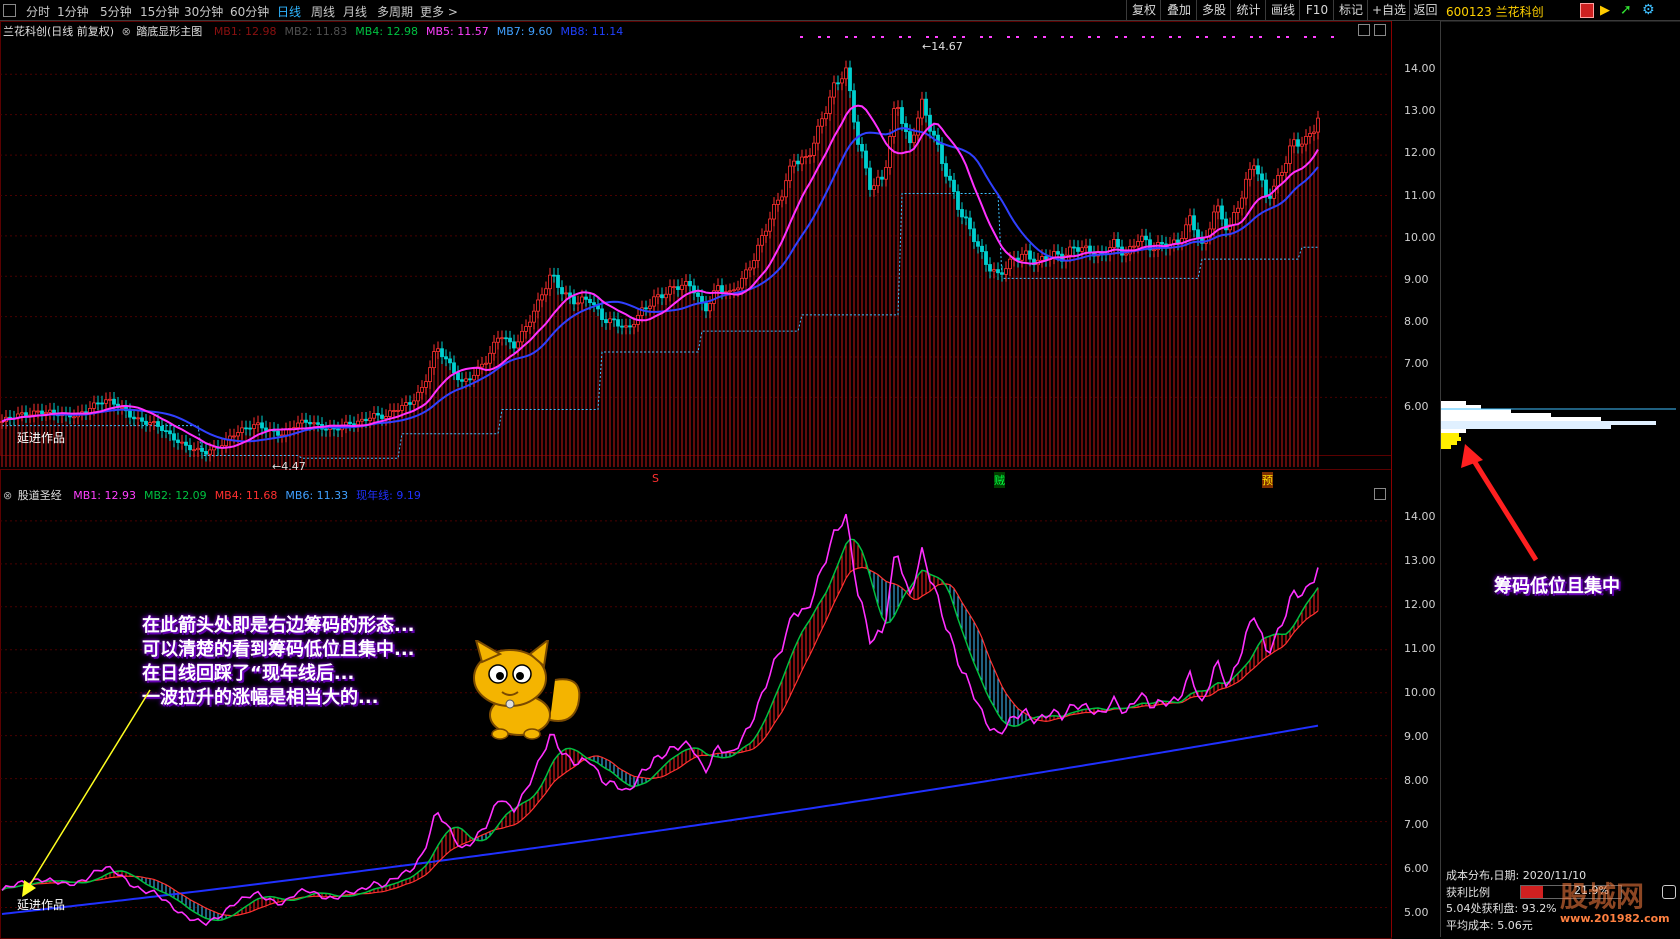 The width and height of the screenshot is (1680, 939). Describe the element at coordinates (1532, 892) in the screenshot. I see `chip-profit-fill` at that location.